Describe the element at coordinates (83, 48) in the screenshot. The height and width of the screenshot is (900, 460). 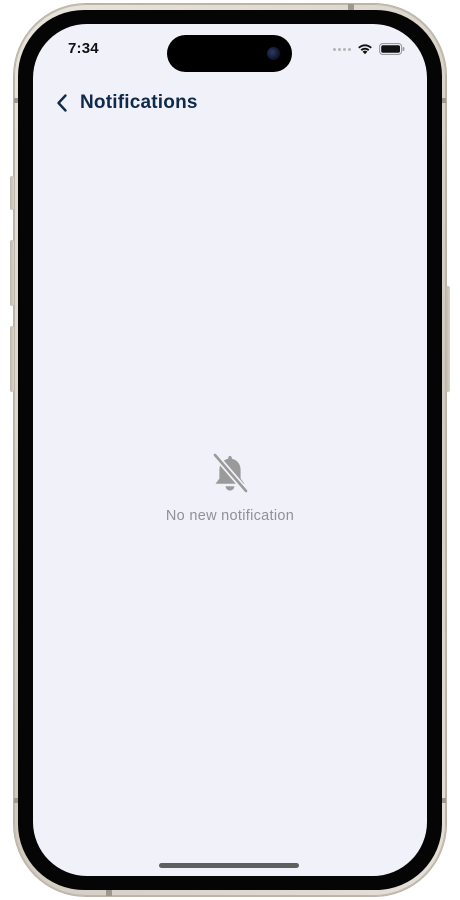
I see `status-time: 7:34` at that location.